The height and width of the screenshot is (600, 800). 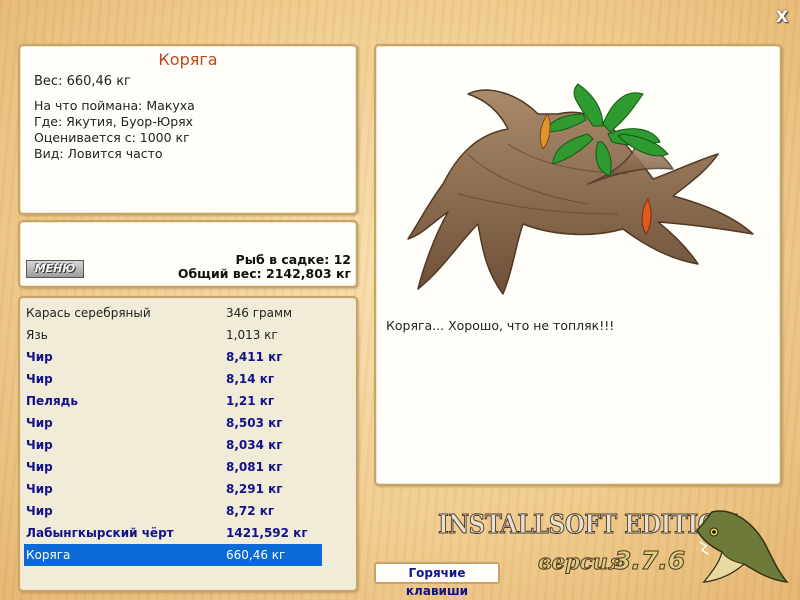 I want to click on catch-item-weight: 346 грамм, so click(x=259, y=313).